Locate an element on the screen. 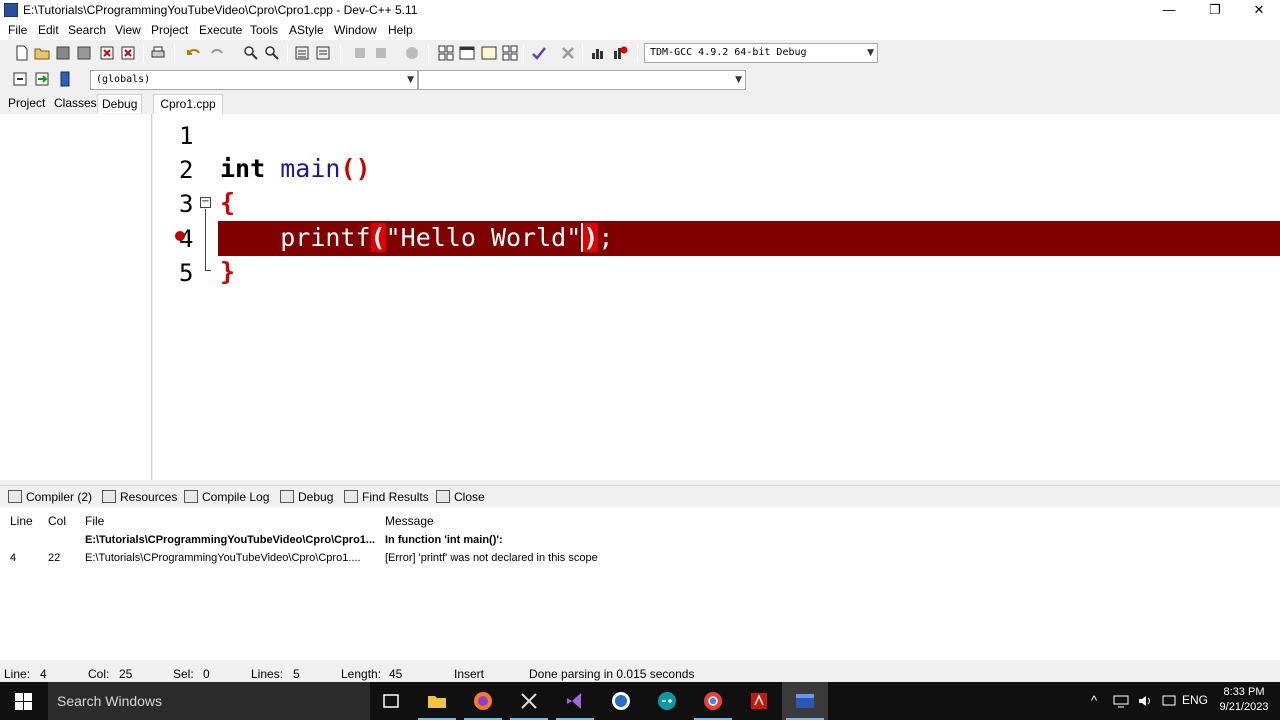  menu-file: File is located at coordinates (17, 30).